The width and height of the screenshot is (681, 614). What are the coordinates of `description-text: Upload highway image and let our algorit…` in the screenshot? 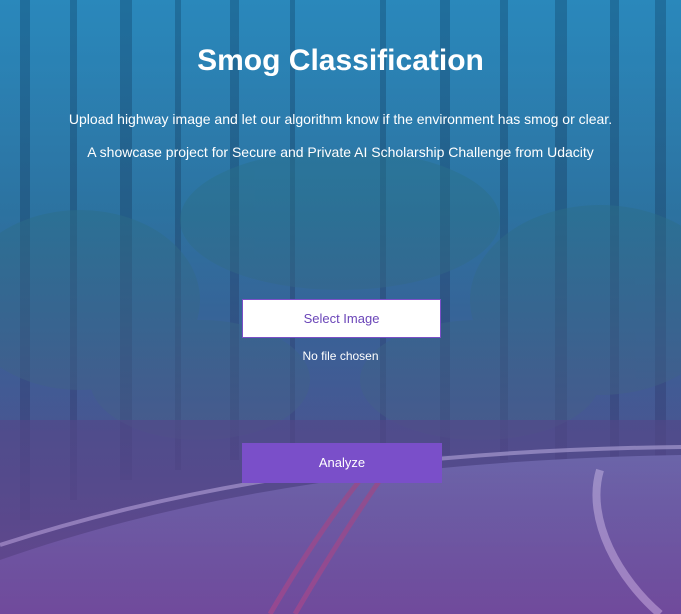 It's located at (340, 119).